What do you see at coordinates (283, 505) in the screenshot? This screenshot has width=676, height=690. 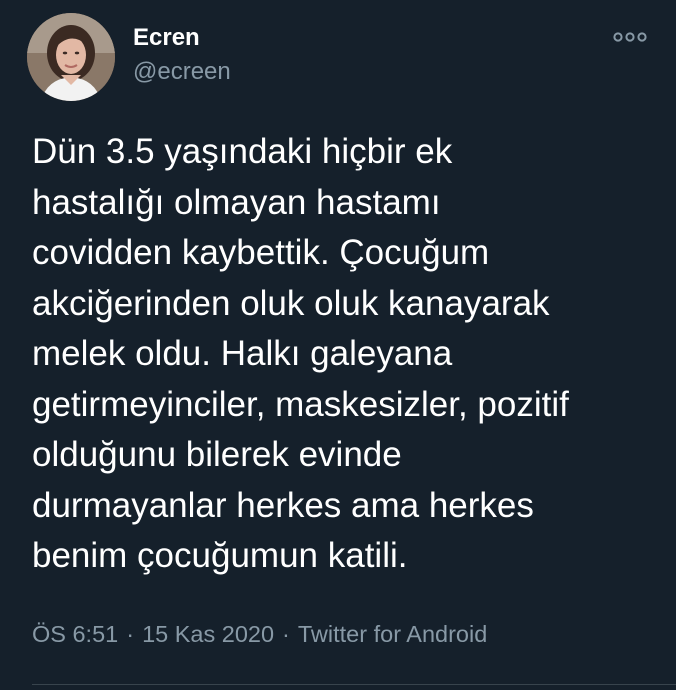 I see `tweet-text-line: durmayanlar herkes ama herkes` at bounding box center [283, 505].